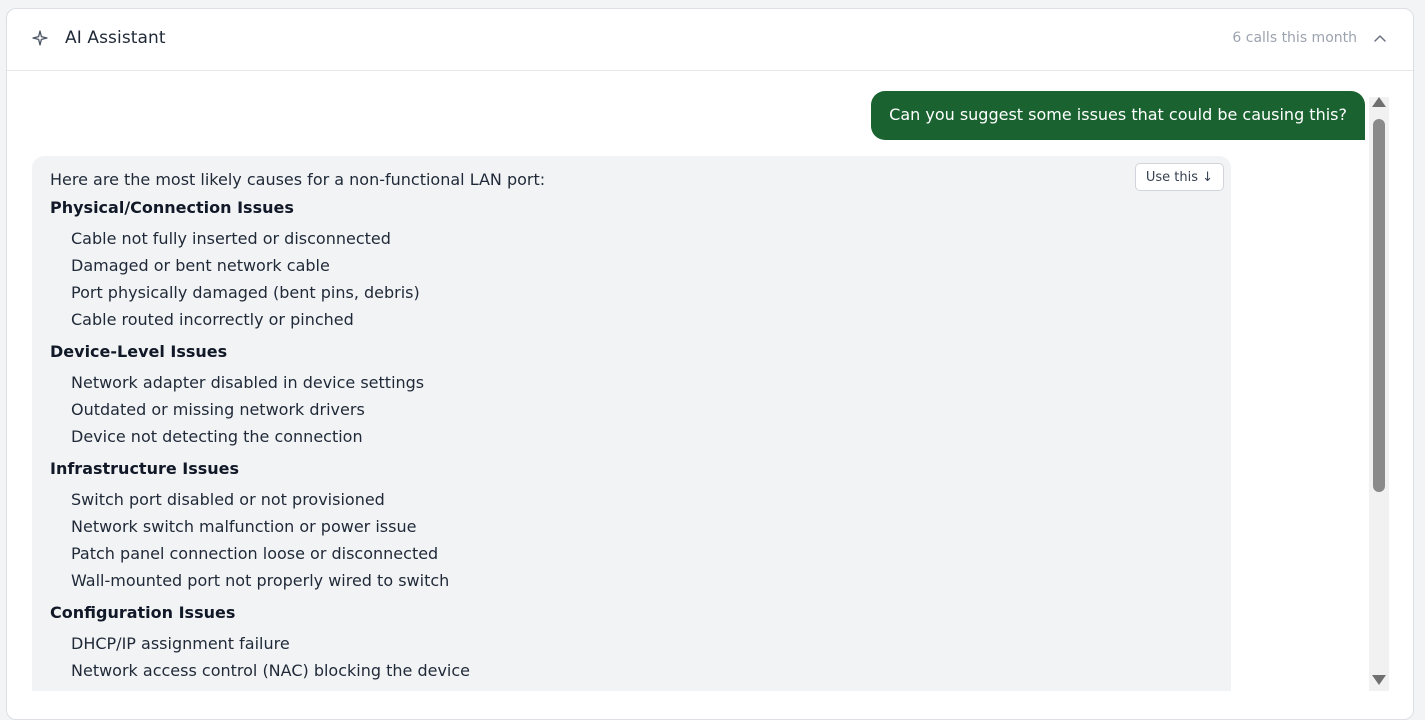 The height and width of the screenshot is (720, 1425). What do you see at coordinates (1379, 305) in the screenshot?
I see `scrollbar-thumb` at bounding box center [1379, 305].